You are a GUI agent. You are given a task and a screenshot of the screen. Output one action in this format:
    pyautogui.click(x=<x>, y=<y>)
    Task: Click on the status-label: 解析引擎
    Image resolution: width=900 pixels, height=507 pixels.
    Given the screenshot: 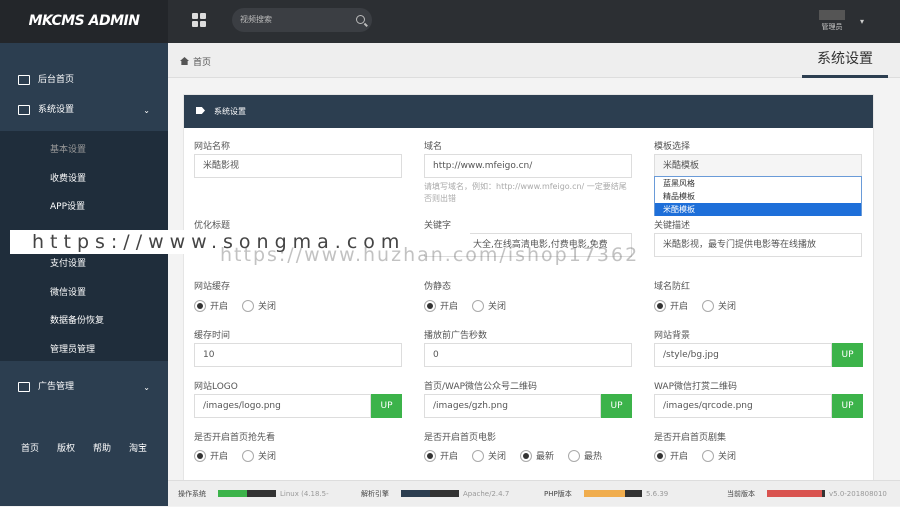 What is the action you would take?
    pyautogui.click(x=375, y=494)
    